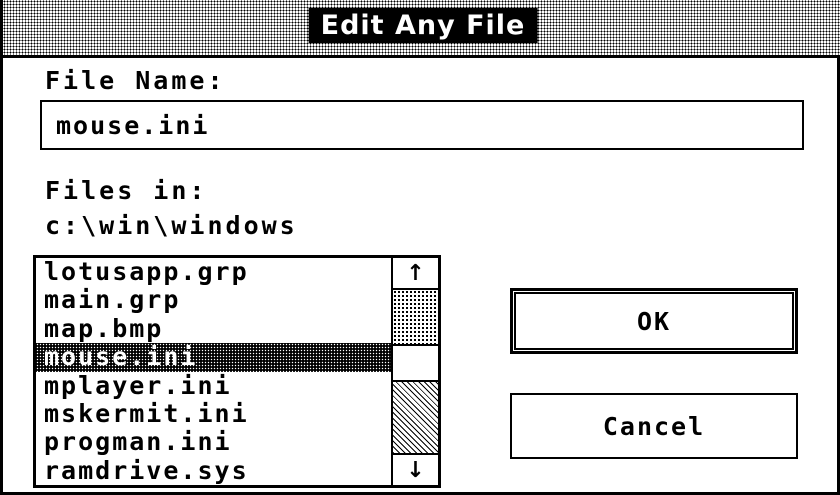  I want to click on file-list-item: map.bmp, so click(213, 328).